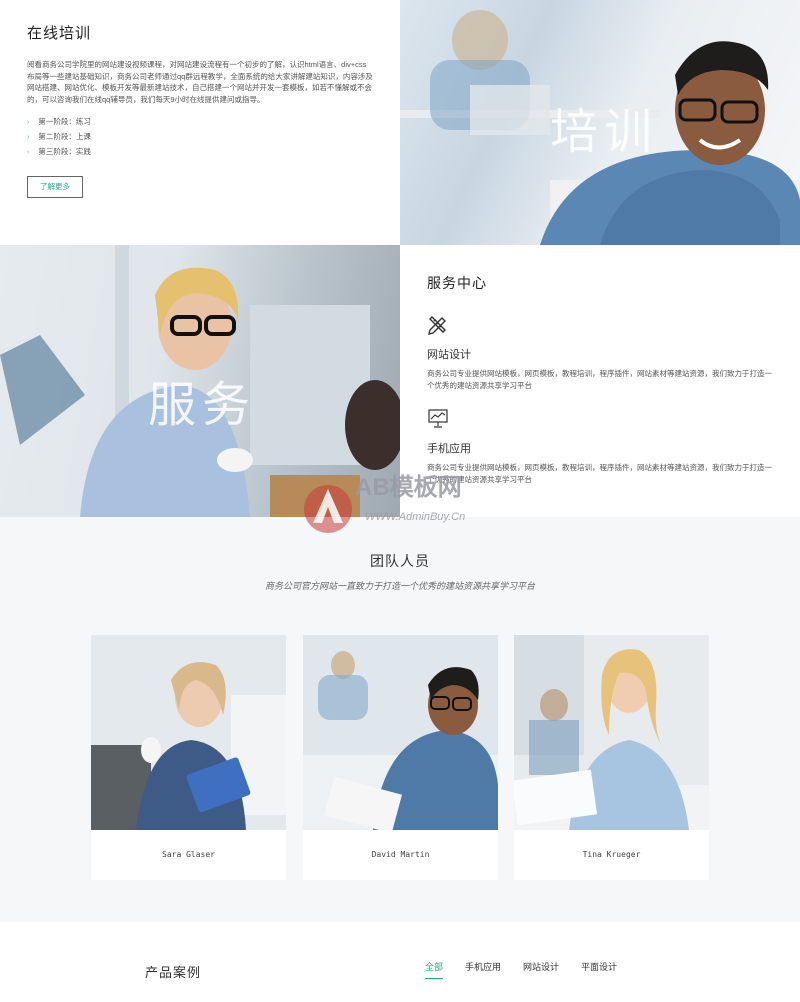 Image resolution: width=800 pixels, height=1002 pixels. Describe the element at coordinates (202, 405) in the screenshot. I see `service-photo-word: 服务` at that location.